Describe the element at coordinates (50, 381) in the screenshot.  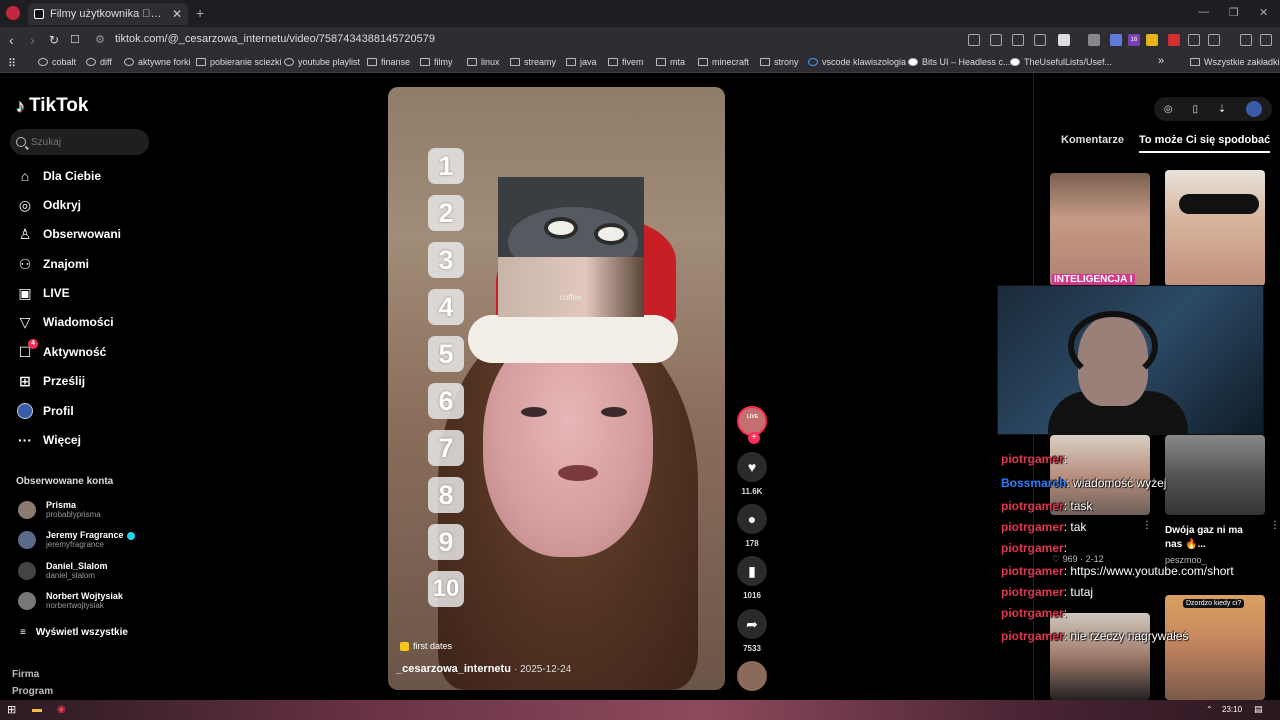
I see `nav-upload: ⊞ Prześlij` at that location.